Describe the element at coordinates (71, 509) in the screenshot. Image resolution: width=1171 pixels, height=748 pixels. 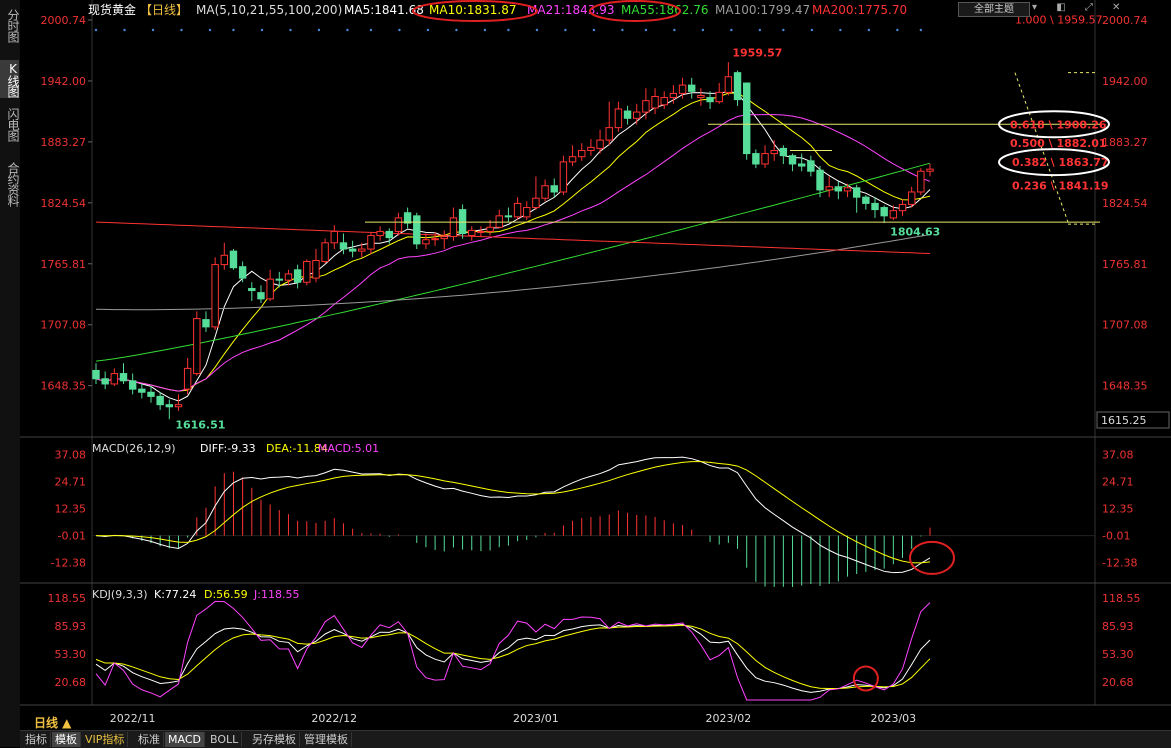
I see `macd-tick-left: 12.35` at that location.